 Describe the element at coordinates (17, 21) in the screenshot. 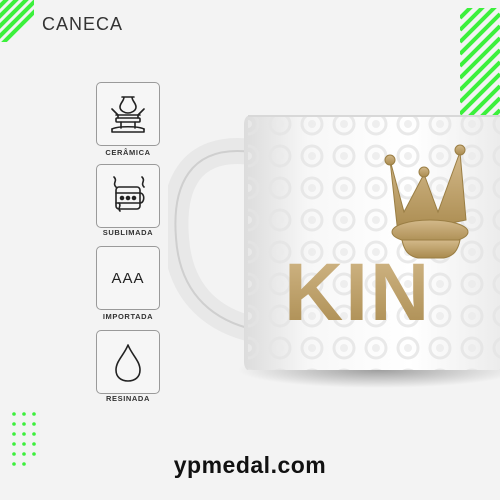

I see `corner-stripes-decoration` at that location.